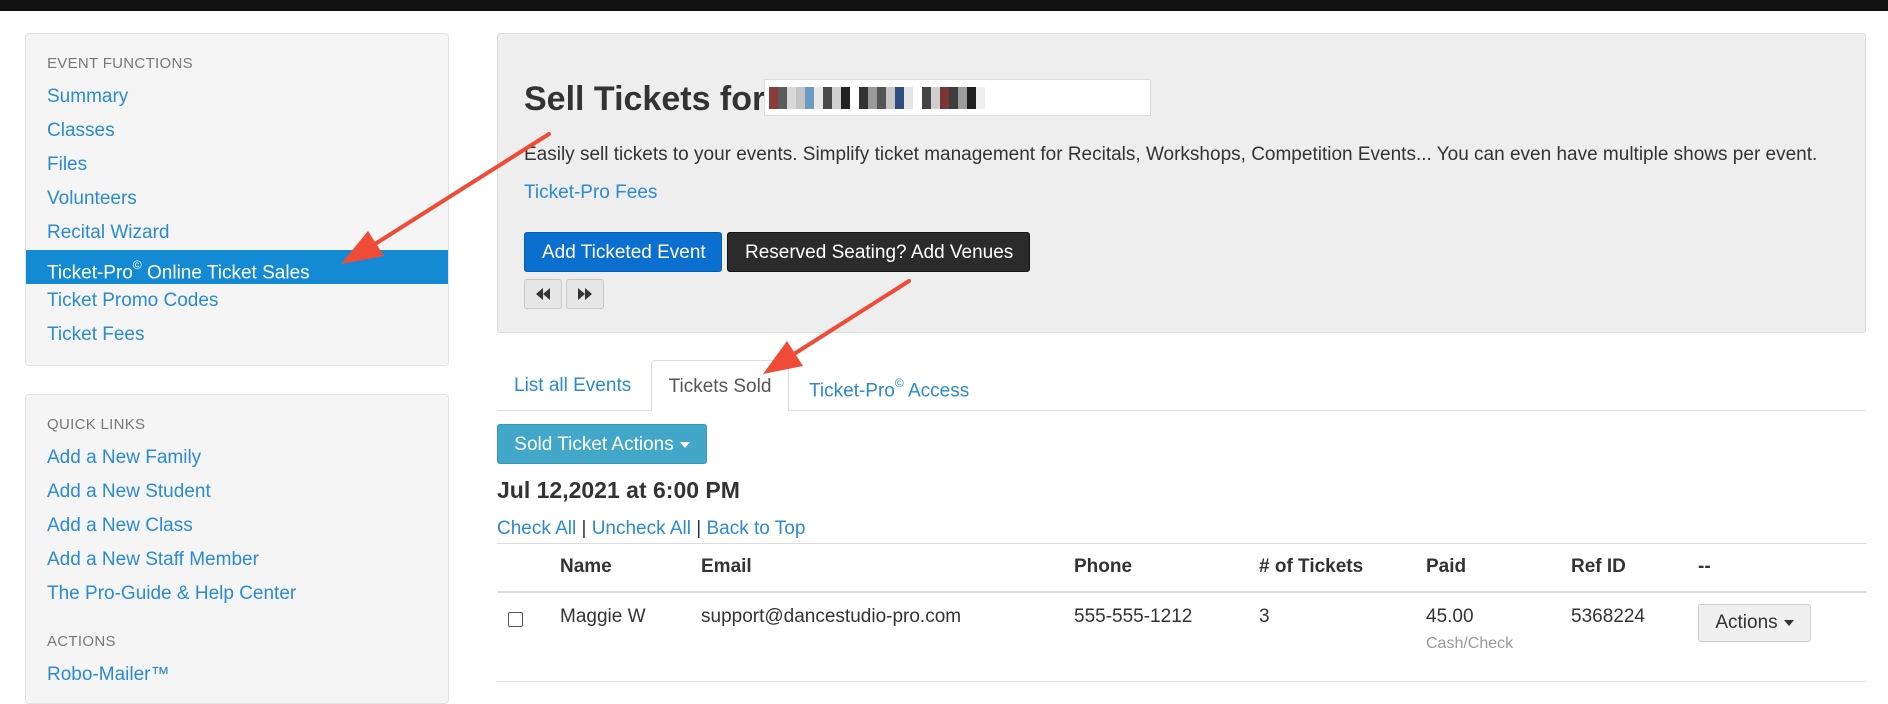  I want to click on cell-ref-id: 5368224, so click(1608, 616).